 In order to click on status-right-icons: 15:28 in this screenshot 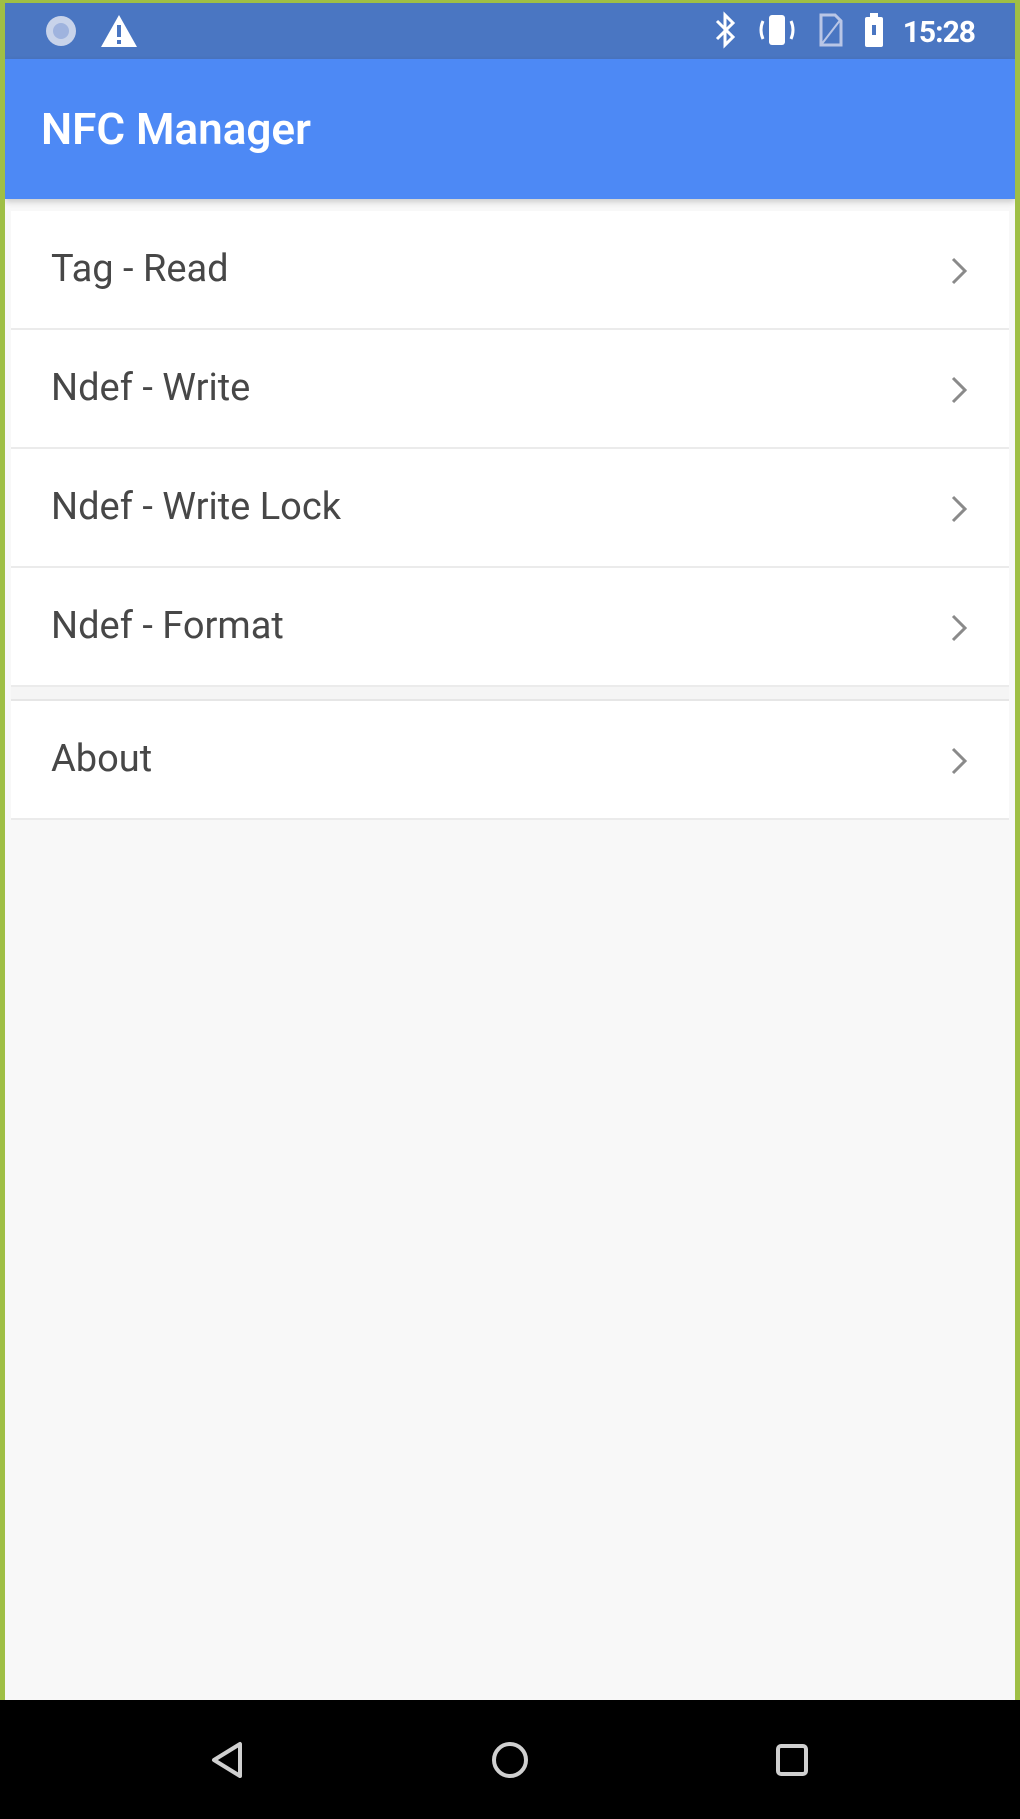, I will do `click(844, 32)`.